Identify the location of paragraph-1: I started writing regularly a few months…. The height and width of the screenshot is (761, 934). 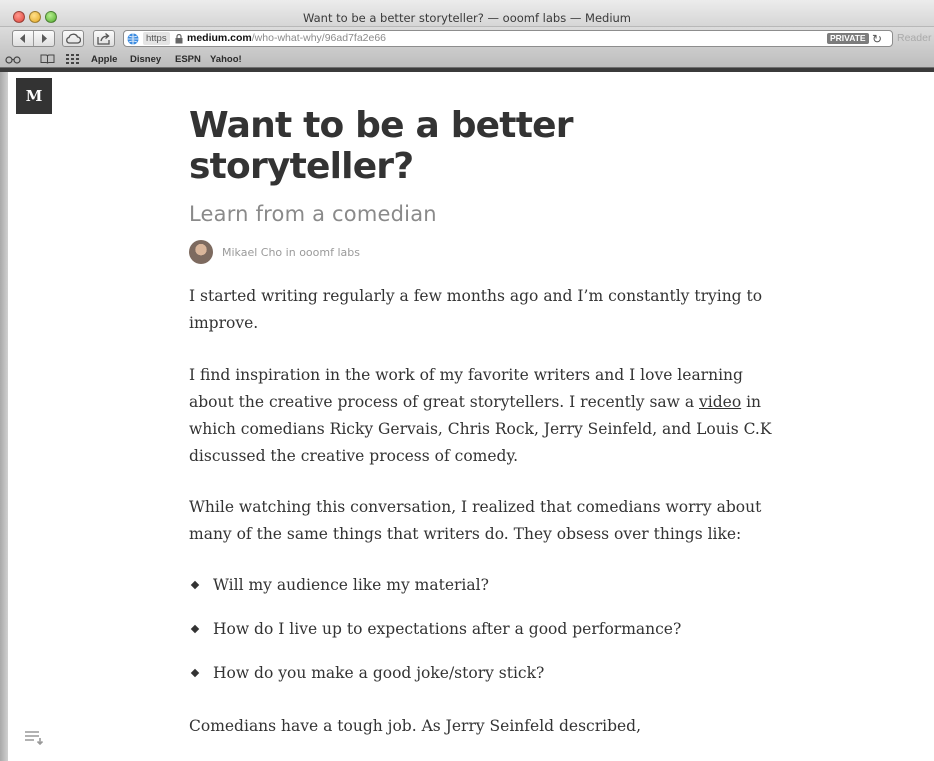
(476, 309).